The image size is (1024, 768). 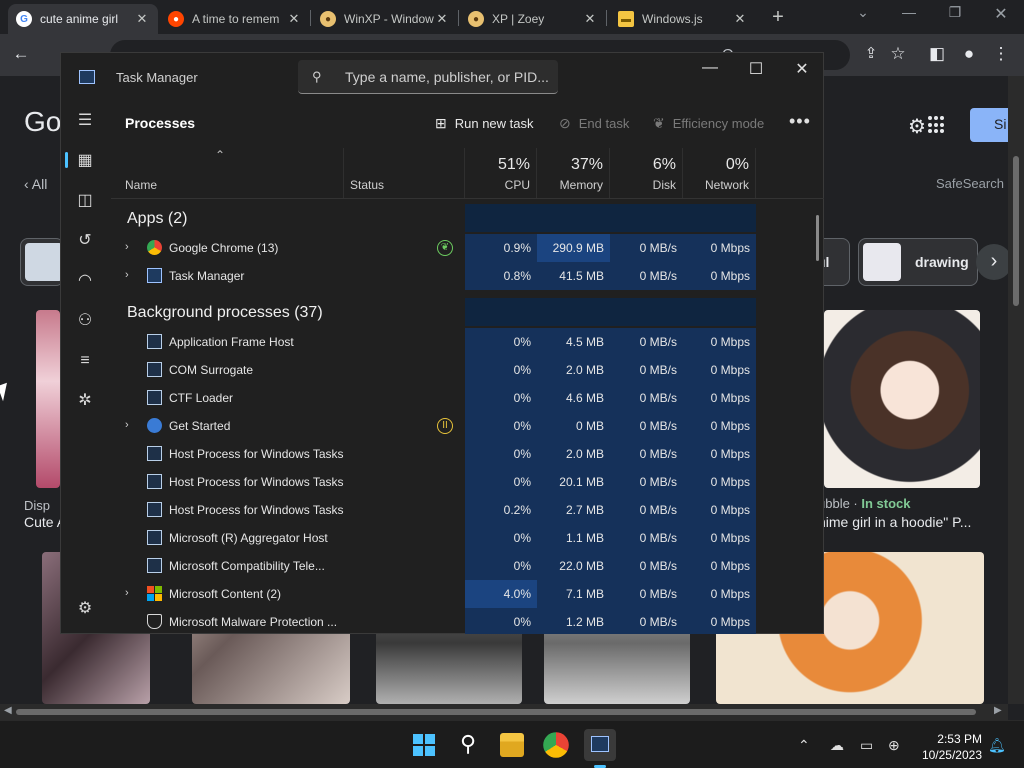 I want to click on browser-tab-3: ● XP | Zoey ✕, so click(x=533, y=19).